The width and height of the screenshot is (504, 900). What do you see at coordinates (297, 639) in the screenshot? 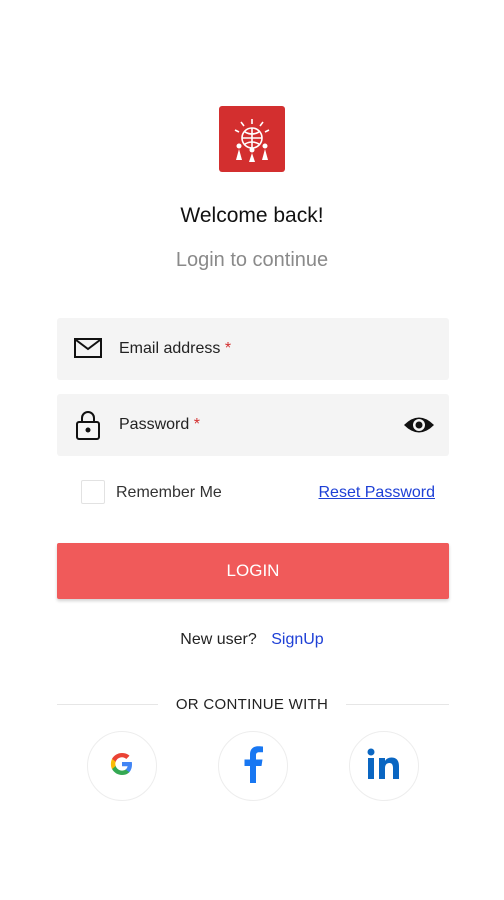
I see `signup-link: SignUp` at bounding box center [297, 639].